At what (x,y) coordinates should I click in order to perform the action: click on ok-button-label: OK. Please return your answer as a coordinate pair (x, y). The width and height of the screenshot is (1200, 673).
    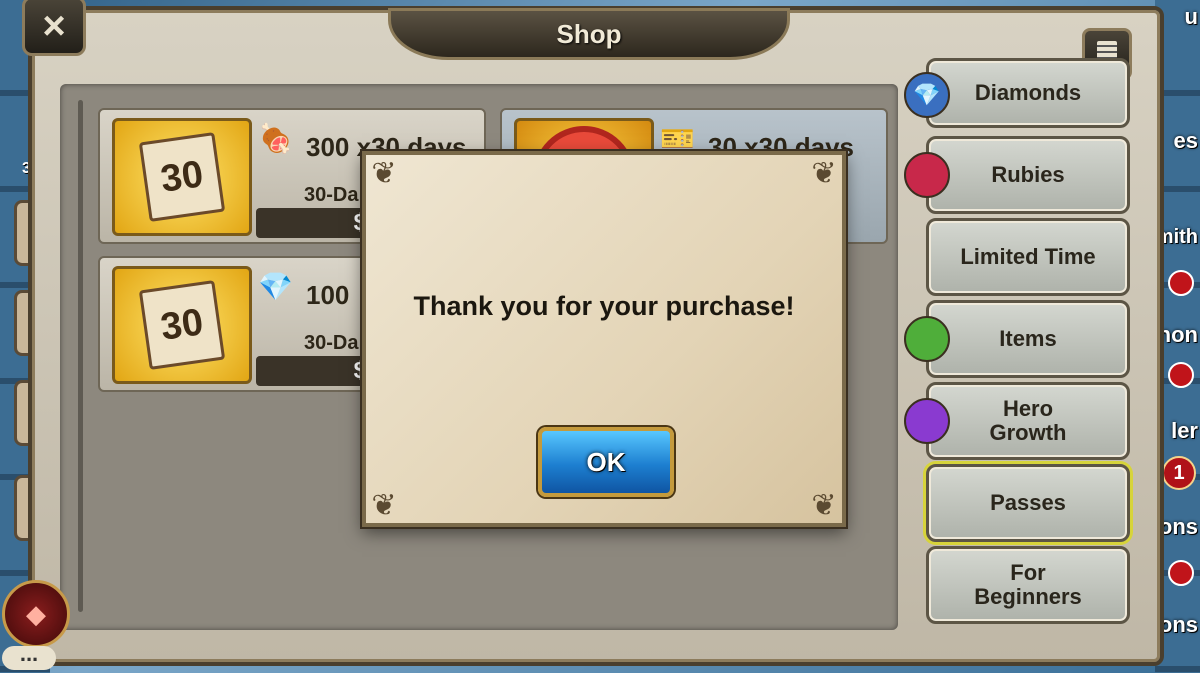
    Looking at the image, I should click on (606, 461).